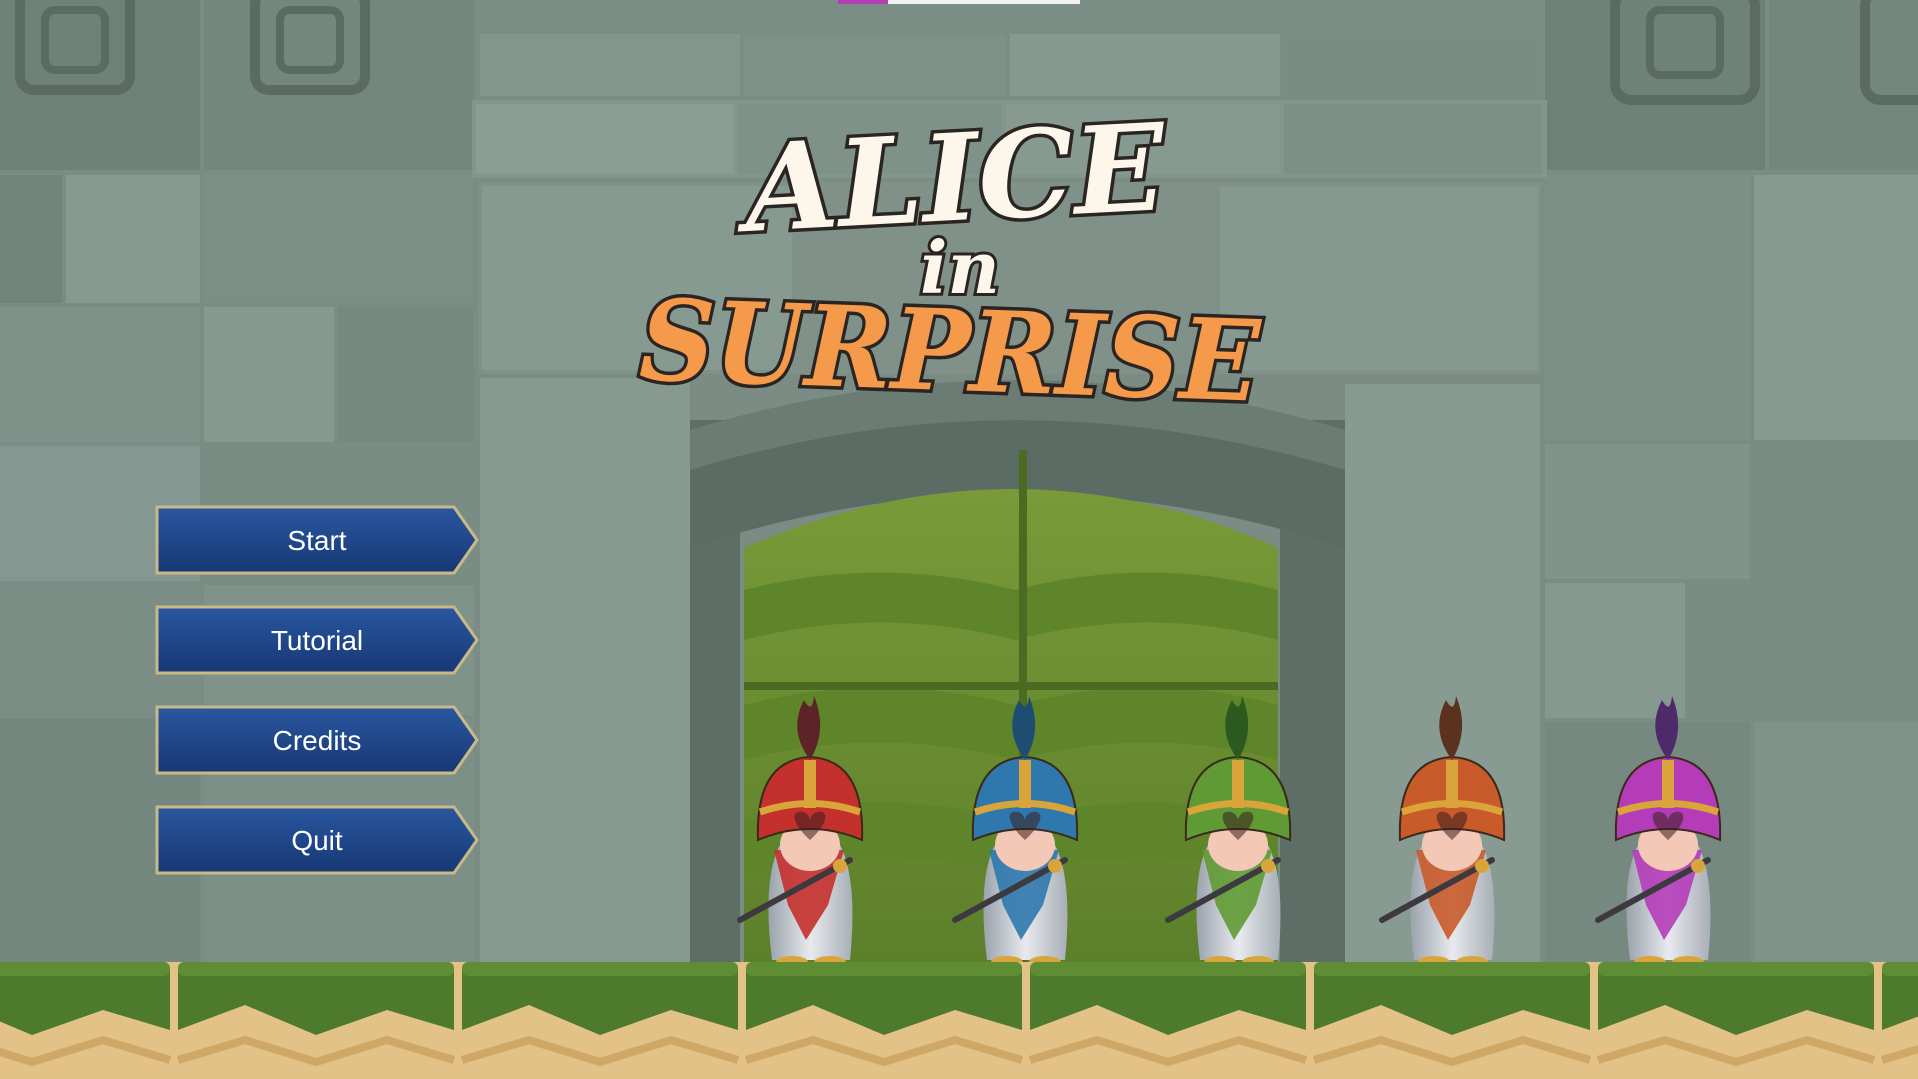 This screenshot has width=1918, height=1079. Describe the element at coordinates (951, 351) in the screenshot. I see `title-line-surprise: SURPRISE` at that location.